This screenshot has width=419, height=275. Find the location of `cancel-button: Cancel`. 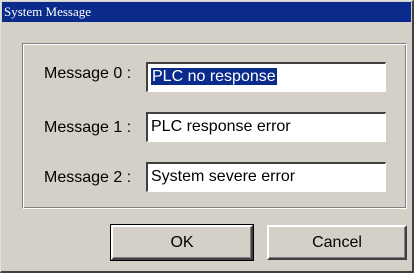

cancel-button: Cancel is located at coordinates (337, 242).